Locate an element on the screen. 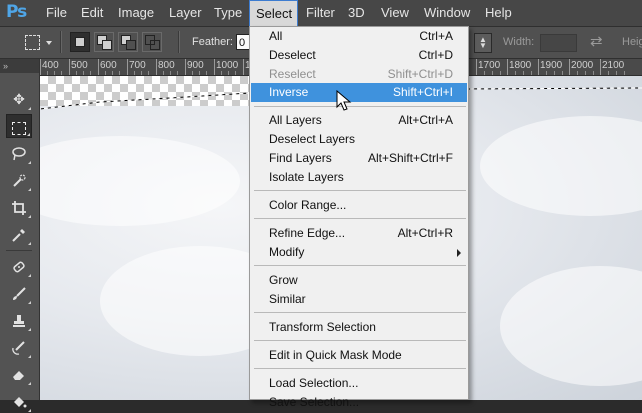 The width and height of the screenshot is (642, 413). eraser-icon is located at coordinates (19, 374).